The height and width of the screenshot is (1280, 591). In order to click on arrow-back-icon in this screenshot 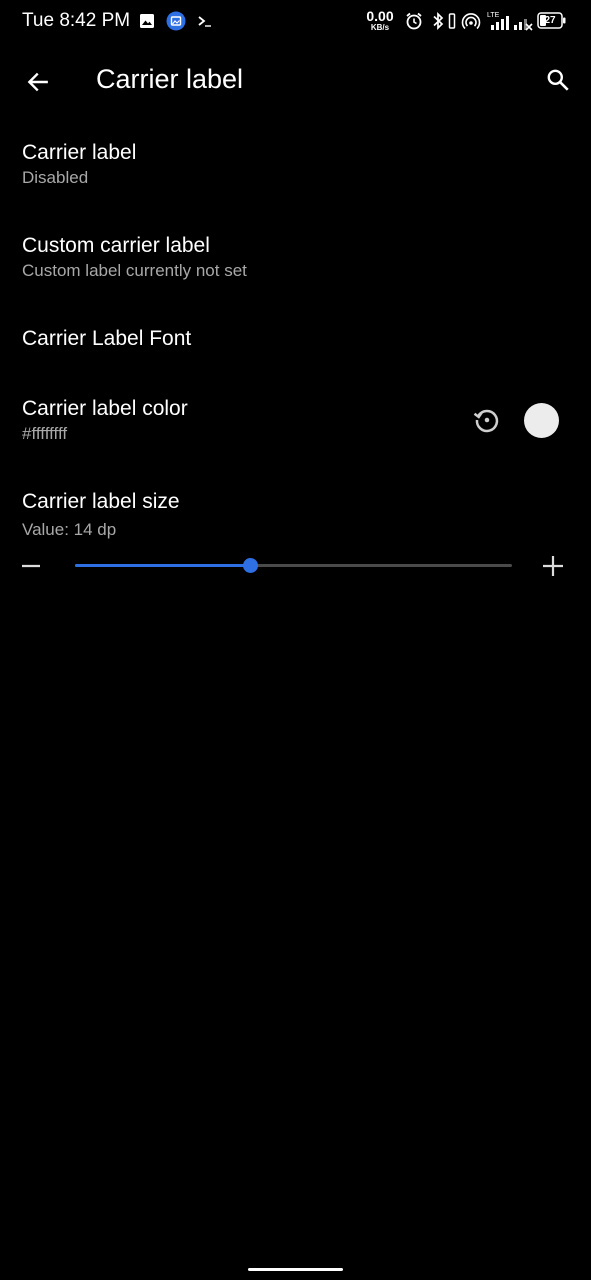, I will do `click(37, 82)`.